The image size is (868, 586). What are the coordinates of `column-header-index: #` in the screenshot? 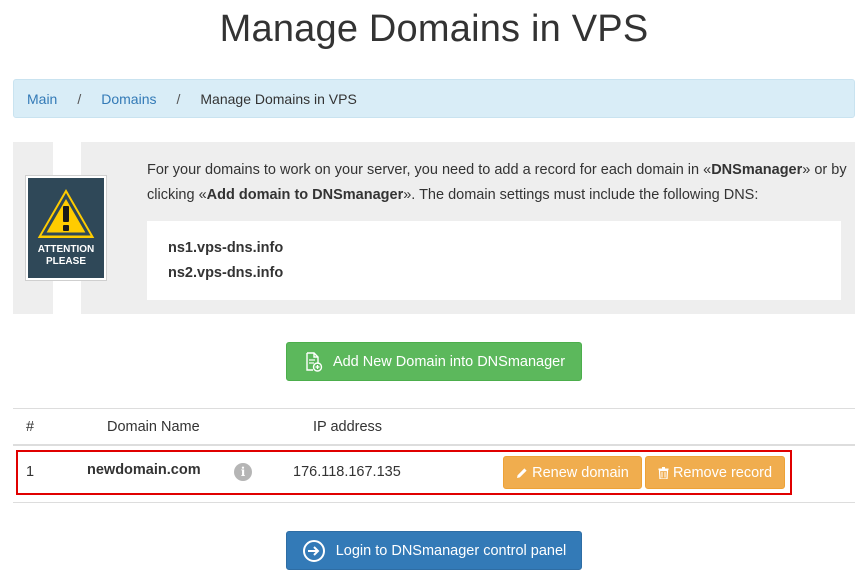 It's located at (30, 427).